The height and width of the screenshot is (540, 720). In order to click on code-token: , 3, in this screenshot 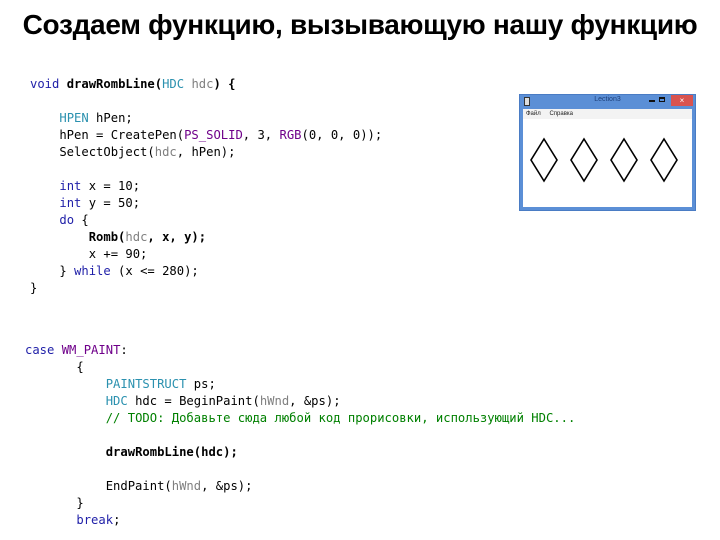, I will do `click(261, 135)`.